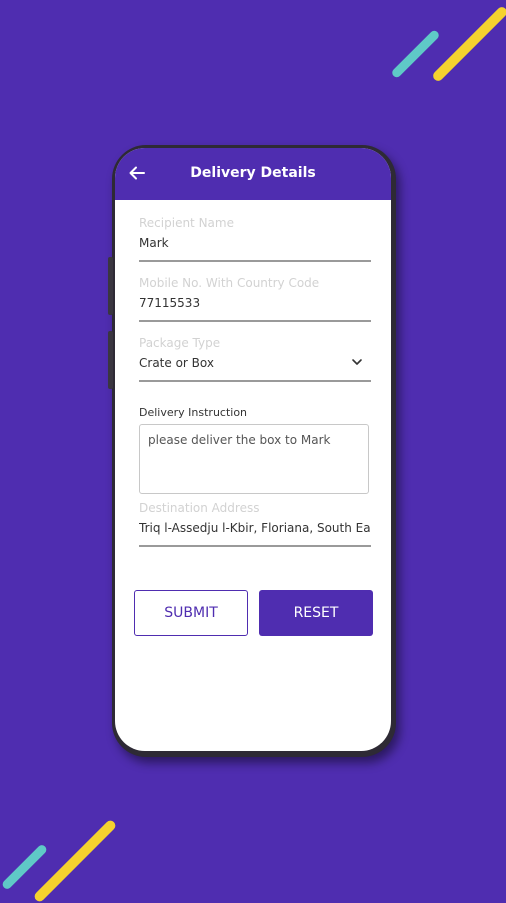 The height and width of the screenshot is (903, 506). I want to click on app-bar: Delivery Details, so click(253, 174).